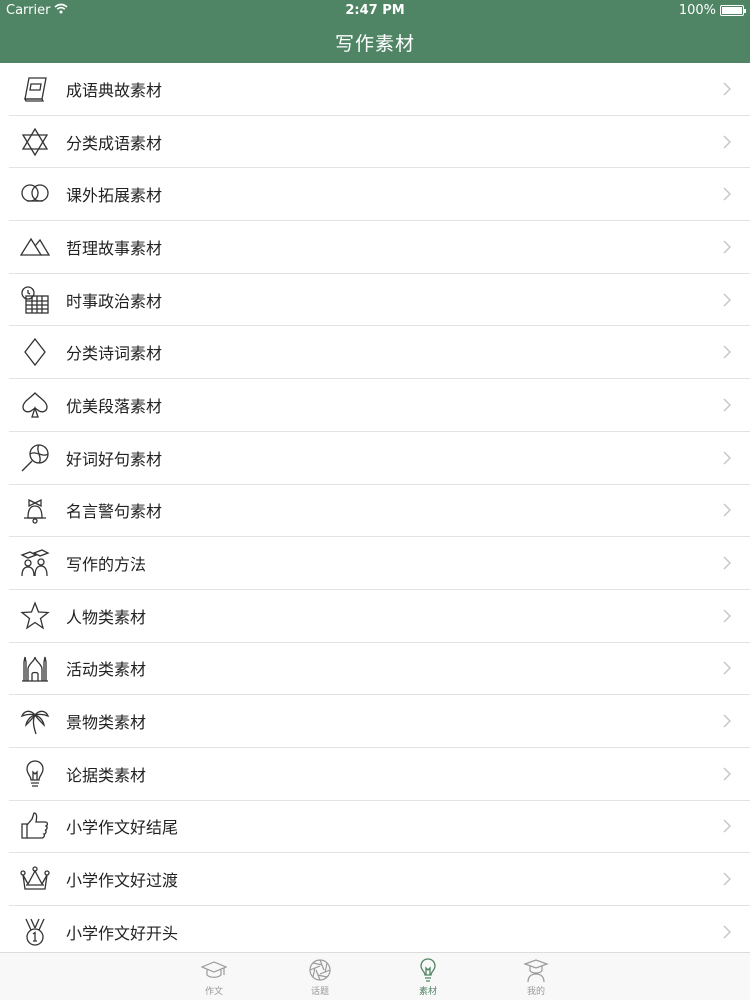 The height and width of the screenshot is (1000, 750). I want to click on list-item-label: 成语典故素材, so click(114, 90).